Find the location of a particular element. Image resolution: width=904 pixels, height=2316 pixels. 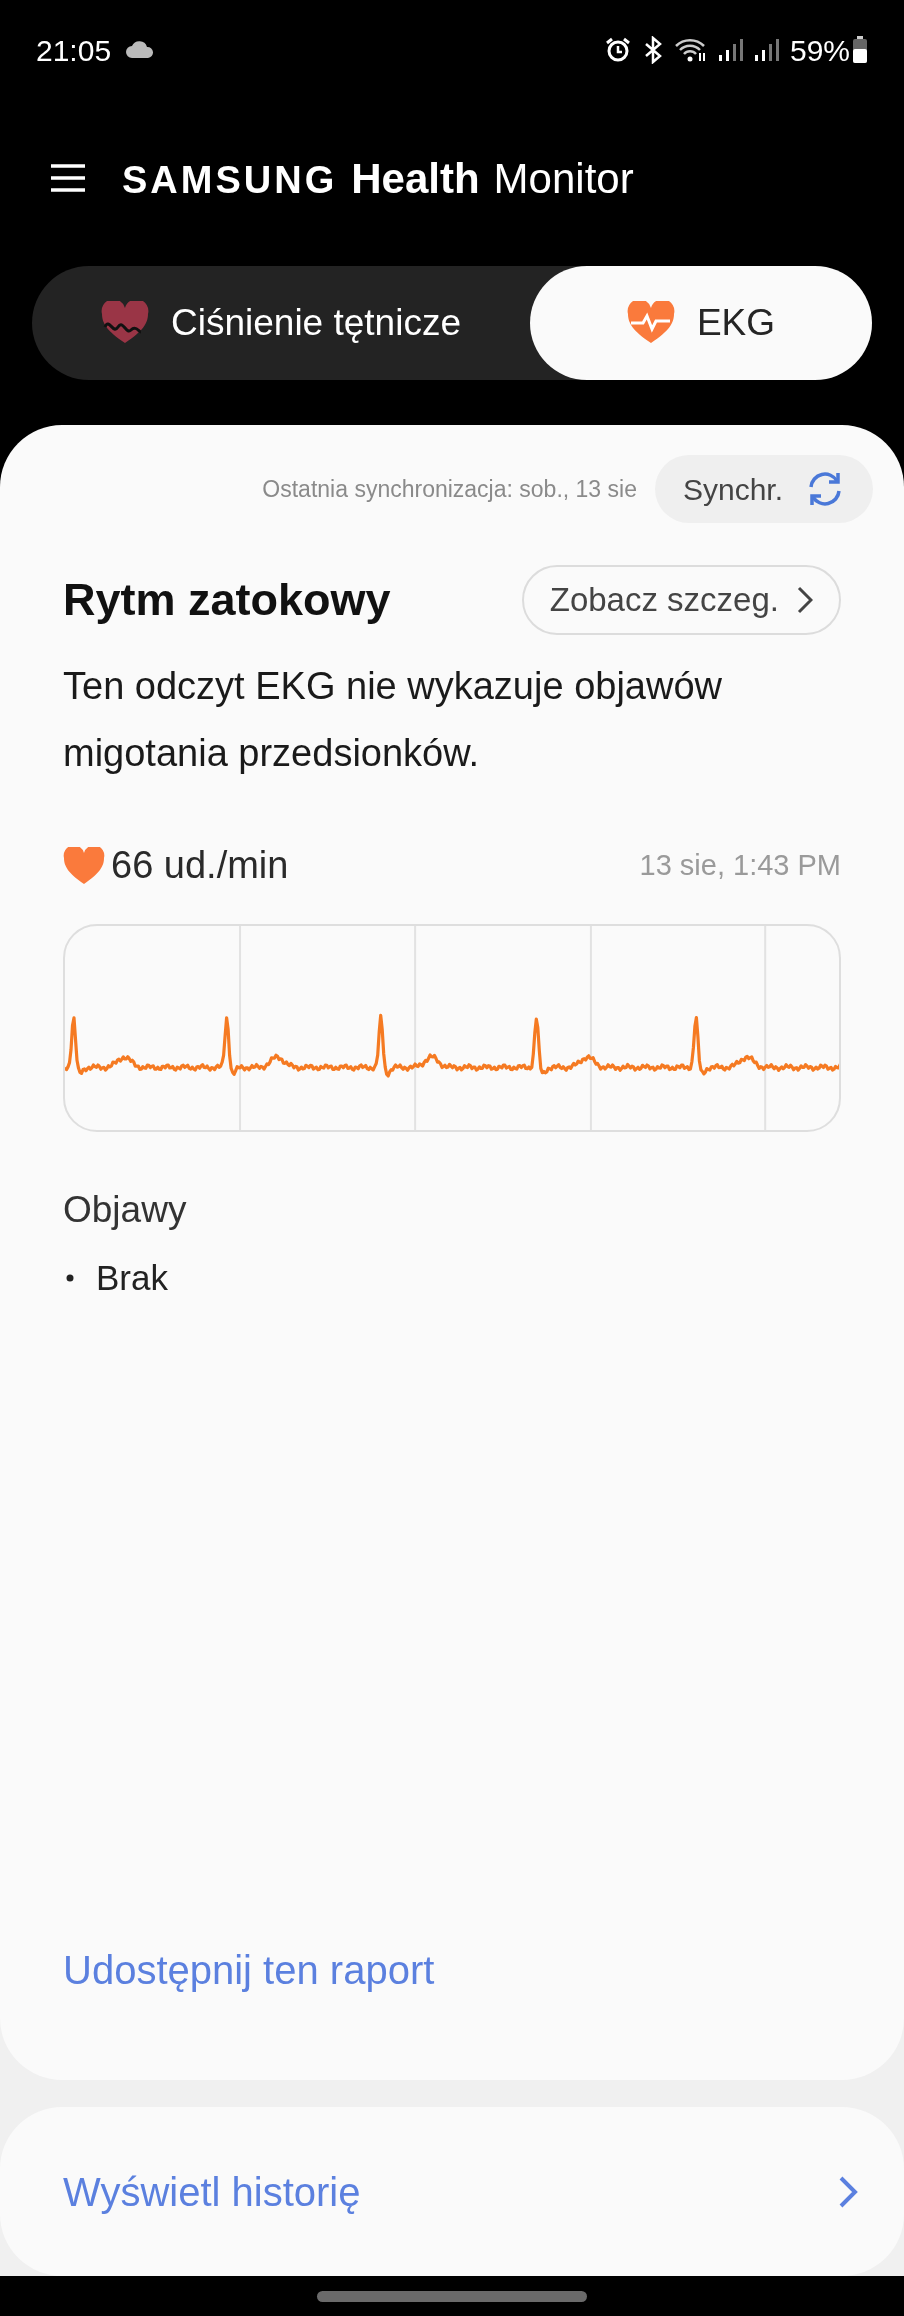

result-title: Rytm zatokowy is located at coordinates (227, 600).